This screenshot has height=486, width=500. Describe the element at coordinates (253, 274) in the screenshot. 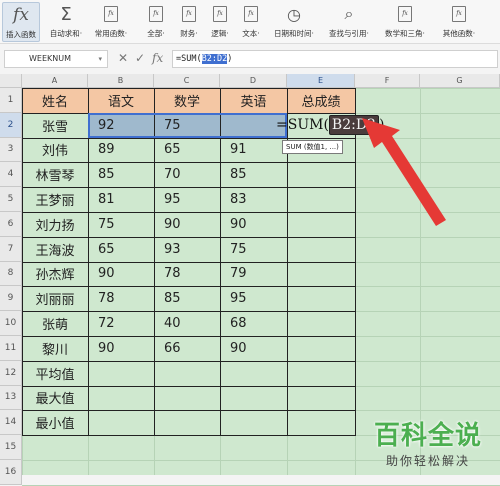

I see `score-cell: 79` at that location.